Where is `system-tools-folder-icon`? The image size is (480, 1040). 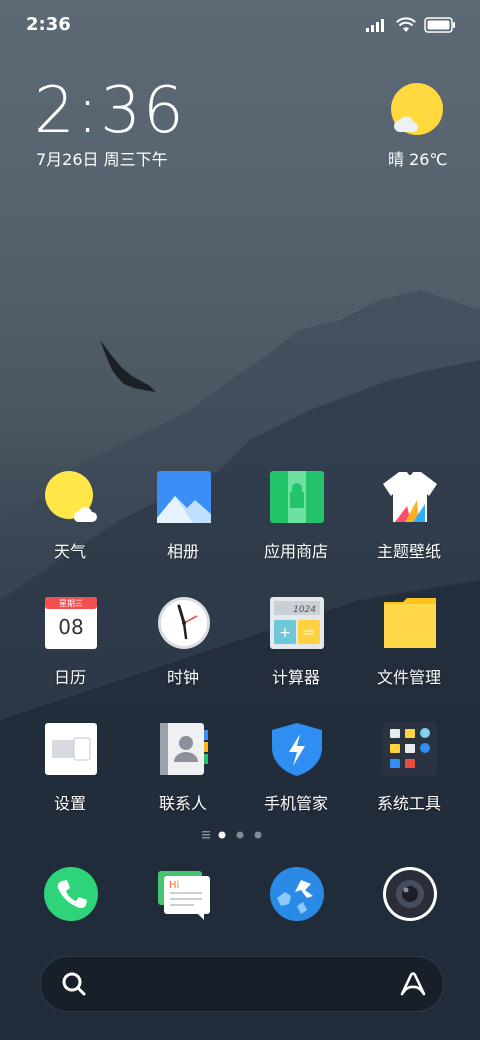
system-tools-folder-icon is located at coordinates (410, 749).